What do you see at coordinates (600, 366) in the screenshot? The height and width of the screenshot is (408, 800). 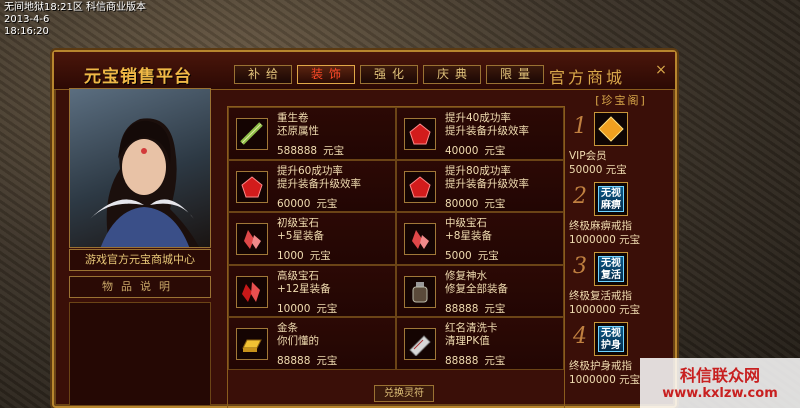 I see `sidebar-item-name: 终极护身戒指` at bounding box center [600, 366].